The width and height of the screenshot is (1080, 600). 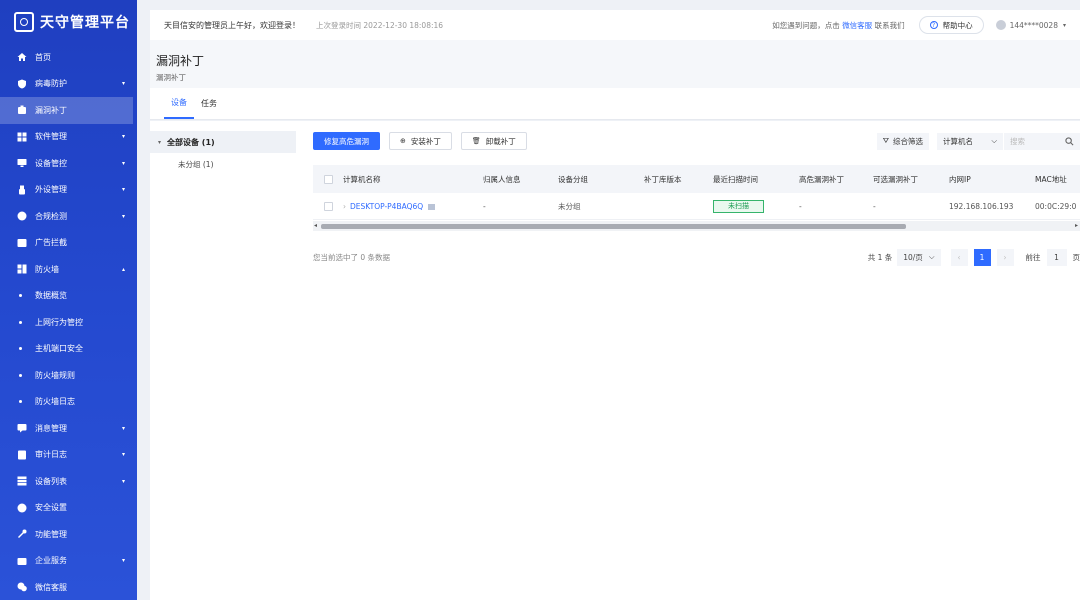 I want to click on monitor-icon, so click(x=22, y=163).